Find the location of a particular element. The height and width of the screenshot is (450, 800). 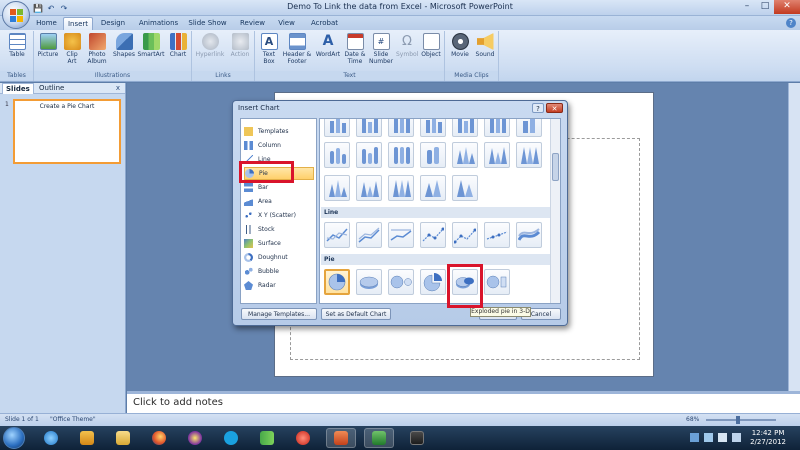

tab-slide-show: Slide Show is located at coordinates (207, 23).